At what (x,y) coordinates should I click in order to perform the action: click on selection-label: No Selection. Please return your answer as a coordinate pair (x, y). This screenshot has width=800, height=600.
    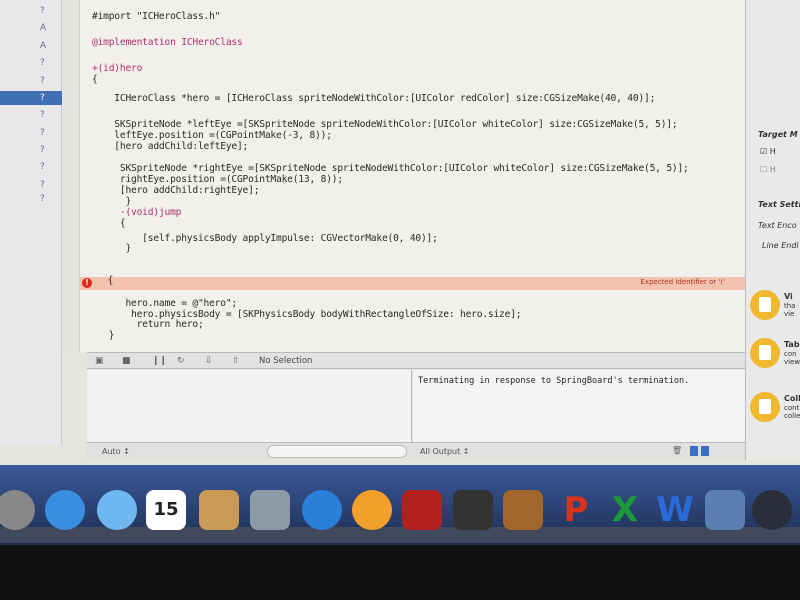
    Looking at the image, I should click on (286, 361).